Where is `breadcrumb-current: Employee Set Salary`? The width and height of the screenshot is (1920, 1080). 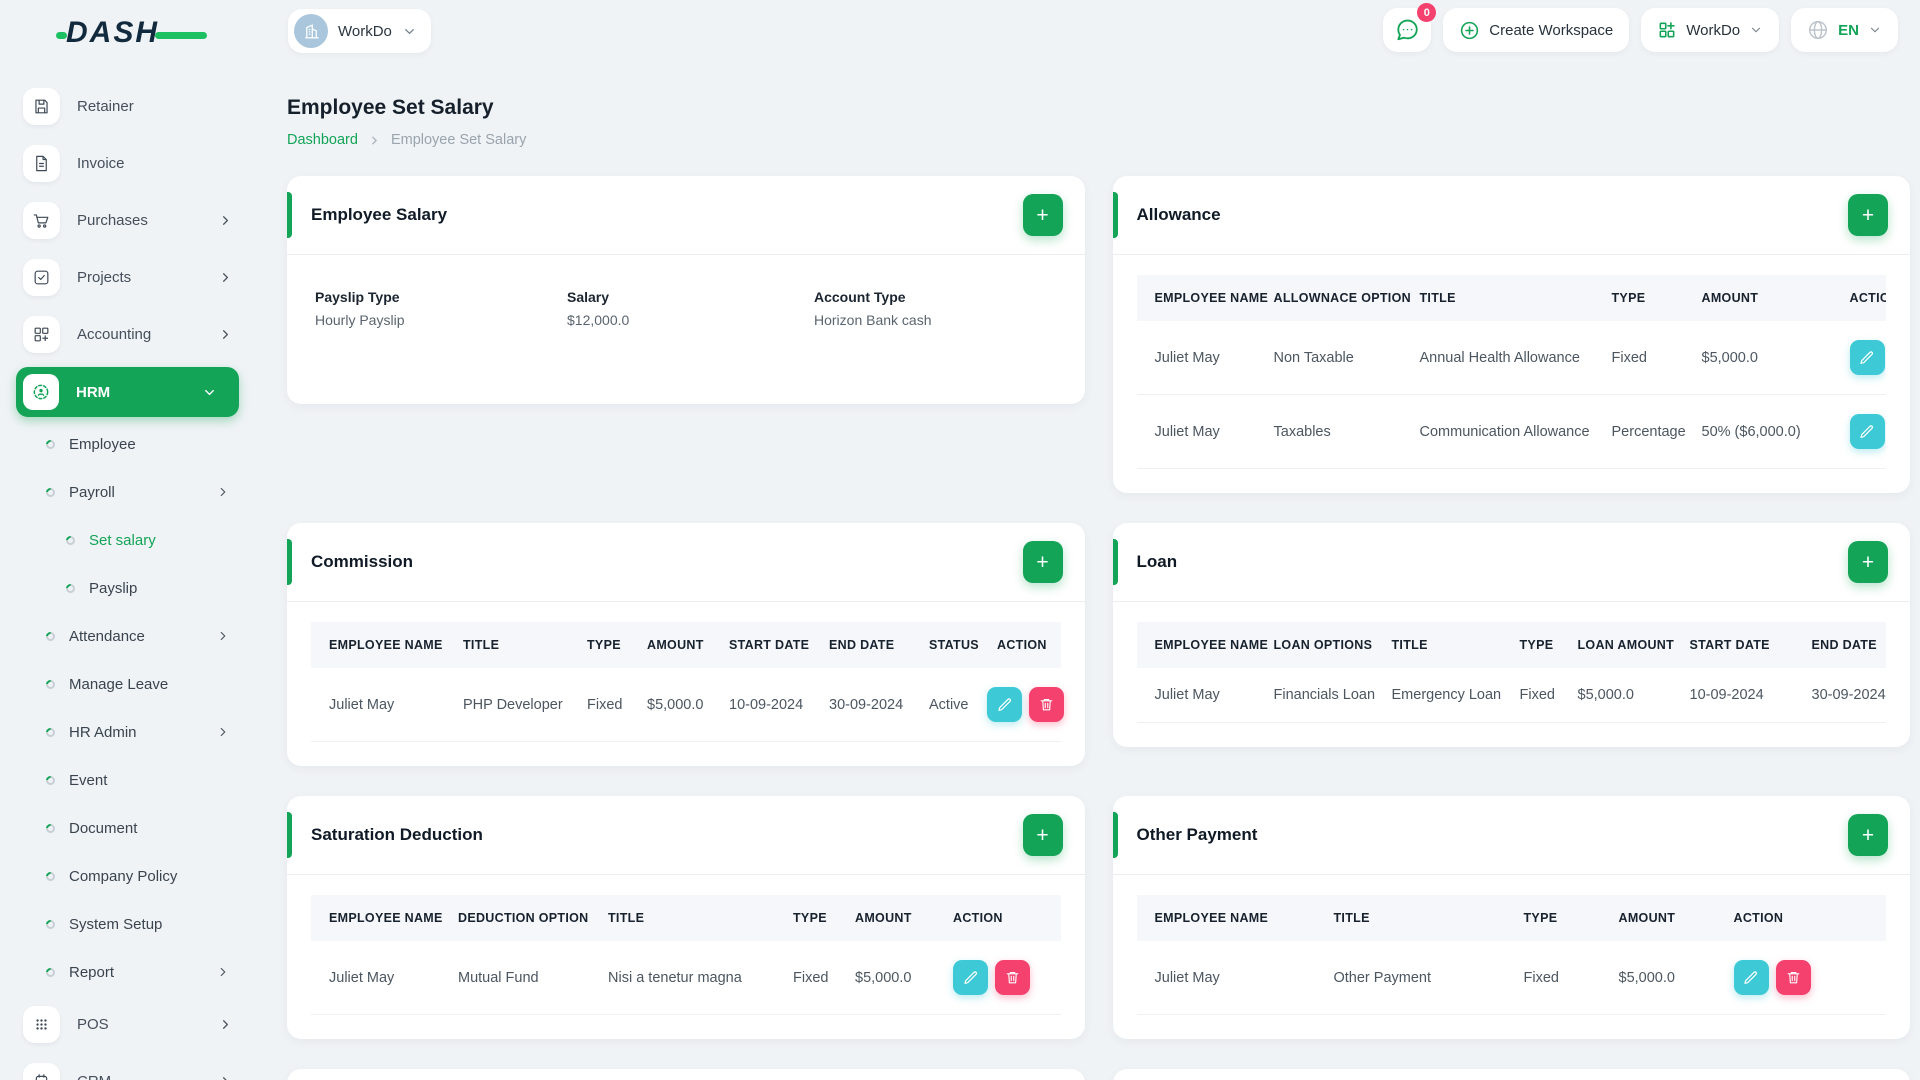
breadcrumb-current: Employee Set Salary is located at coordinates (458, 140).